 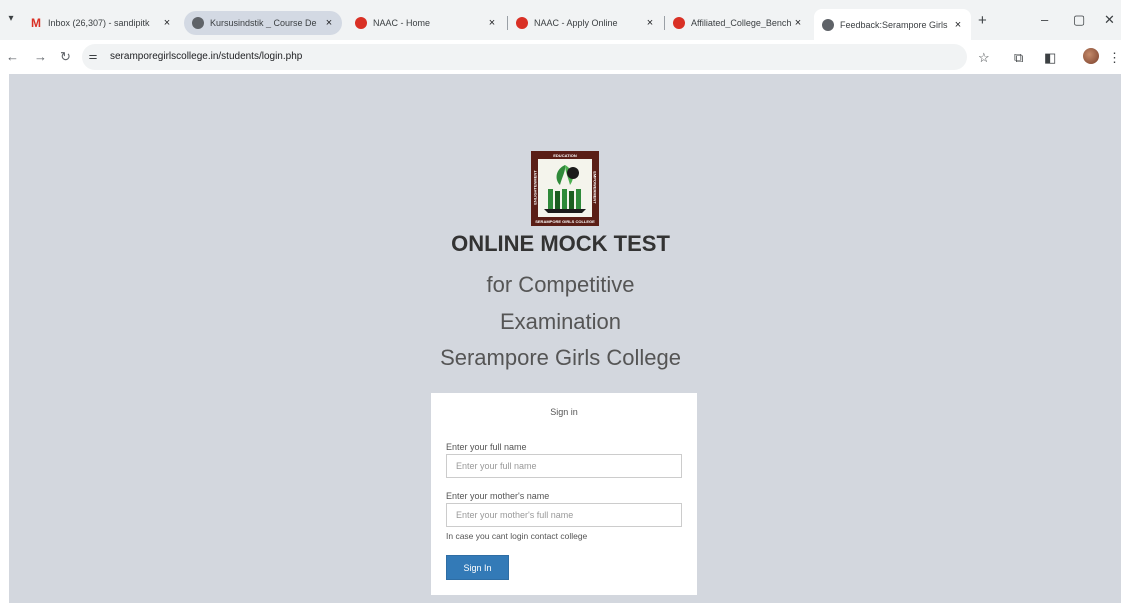 I want to click on logo-book-leaf-icon, so click(x=565, y=189).